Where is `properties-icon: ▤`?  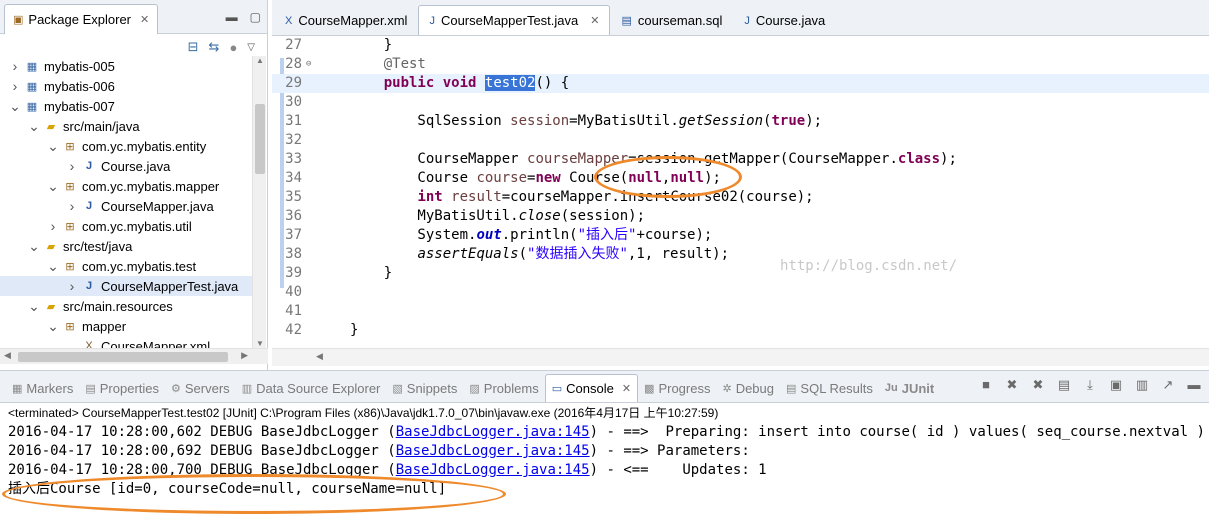
properties-icon: ▤ is located at coordinates (90, 388).